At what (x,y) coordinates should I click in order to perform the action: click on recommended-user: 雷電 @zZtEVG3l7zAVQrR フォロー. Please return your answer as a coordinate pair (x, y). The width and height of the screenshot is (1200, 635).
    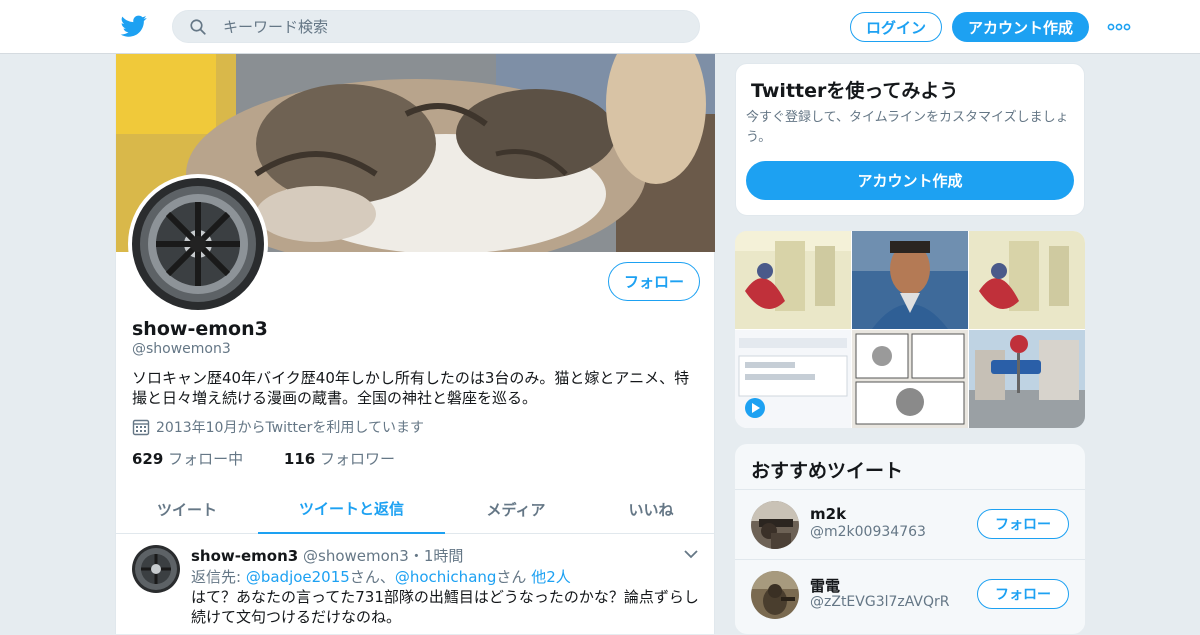
    Looking at the image, I should click on (910, 594).